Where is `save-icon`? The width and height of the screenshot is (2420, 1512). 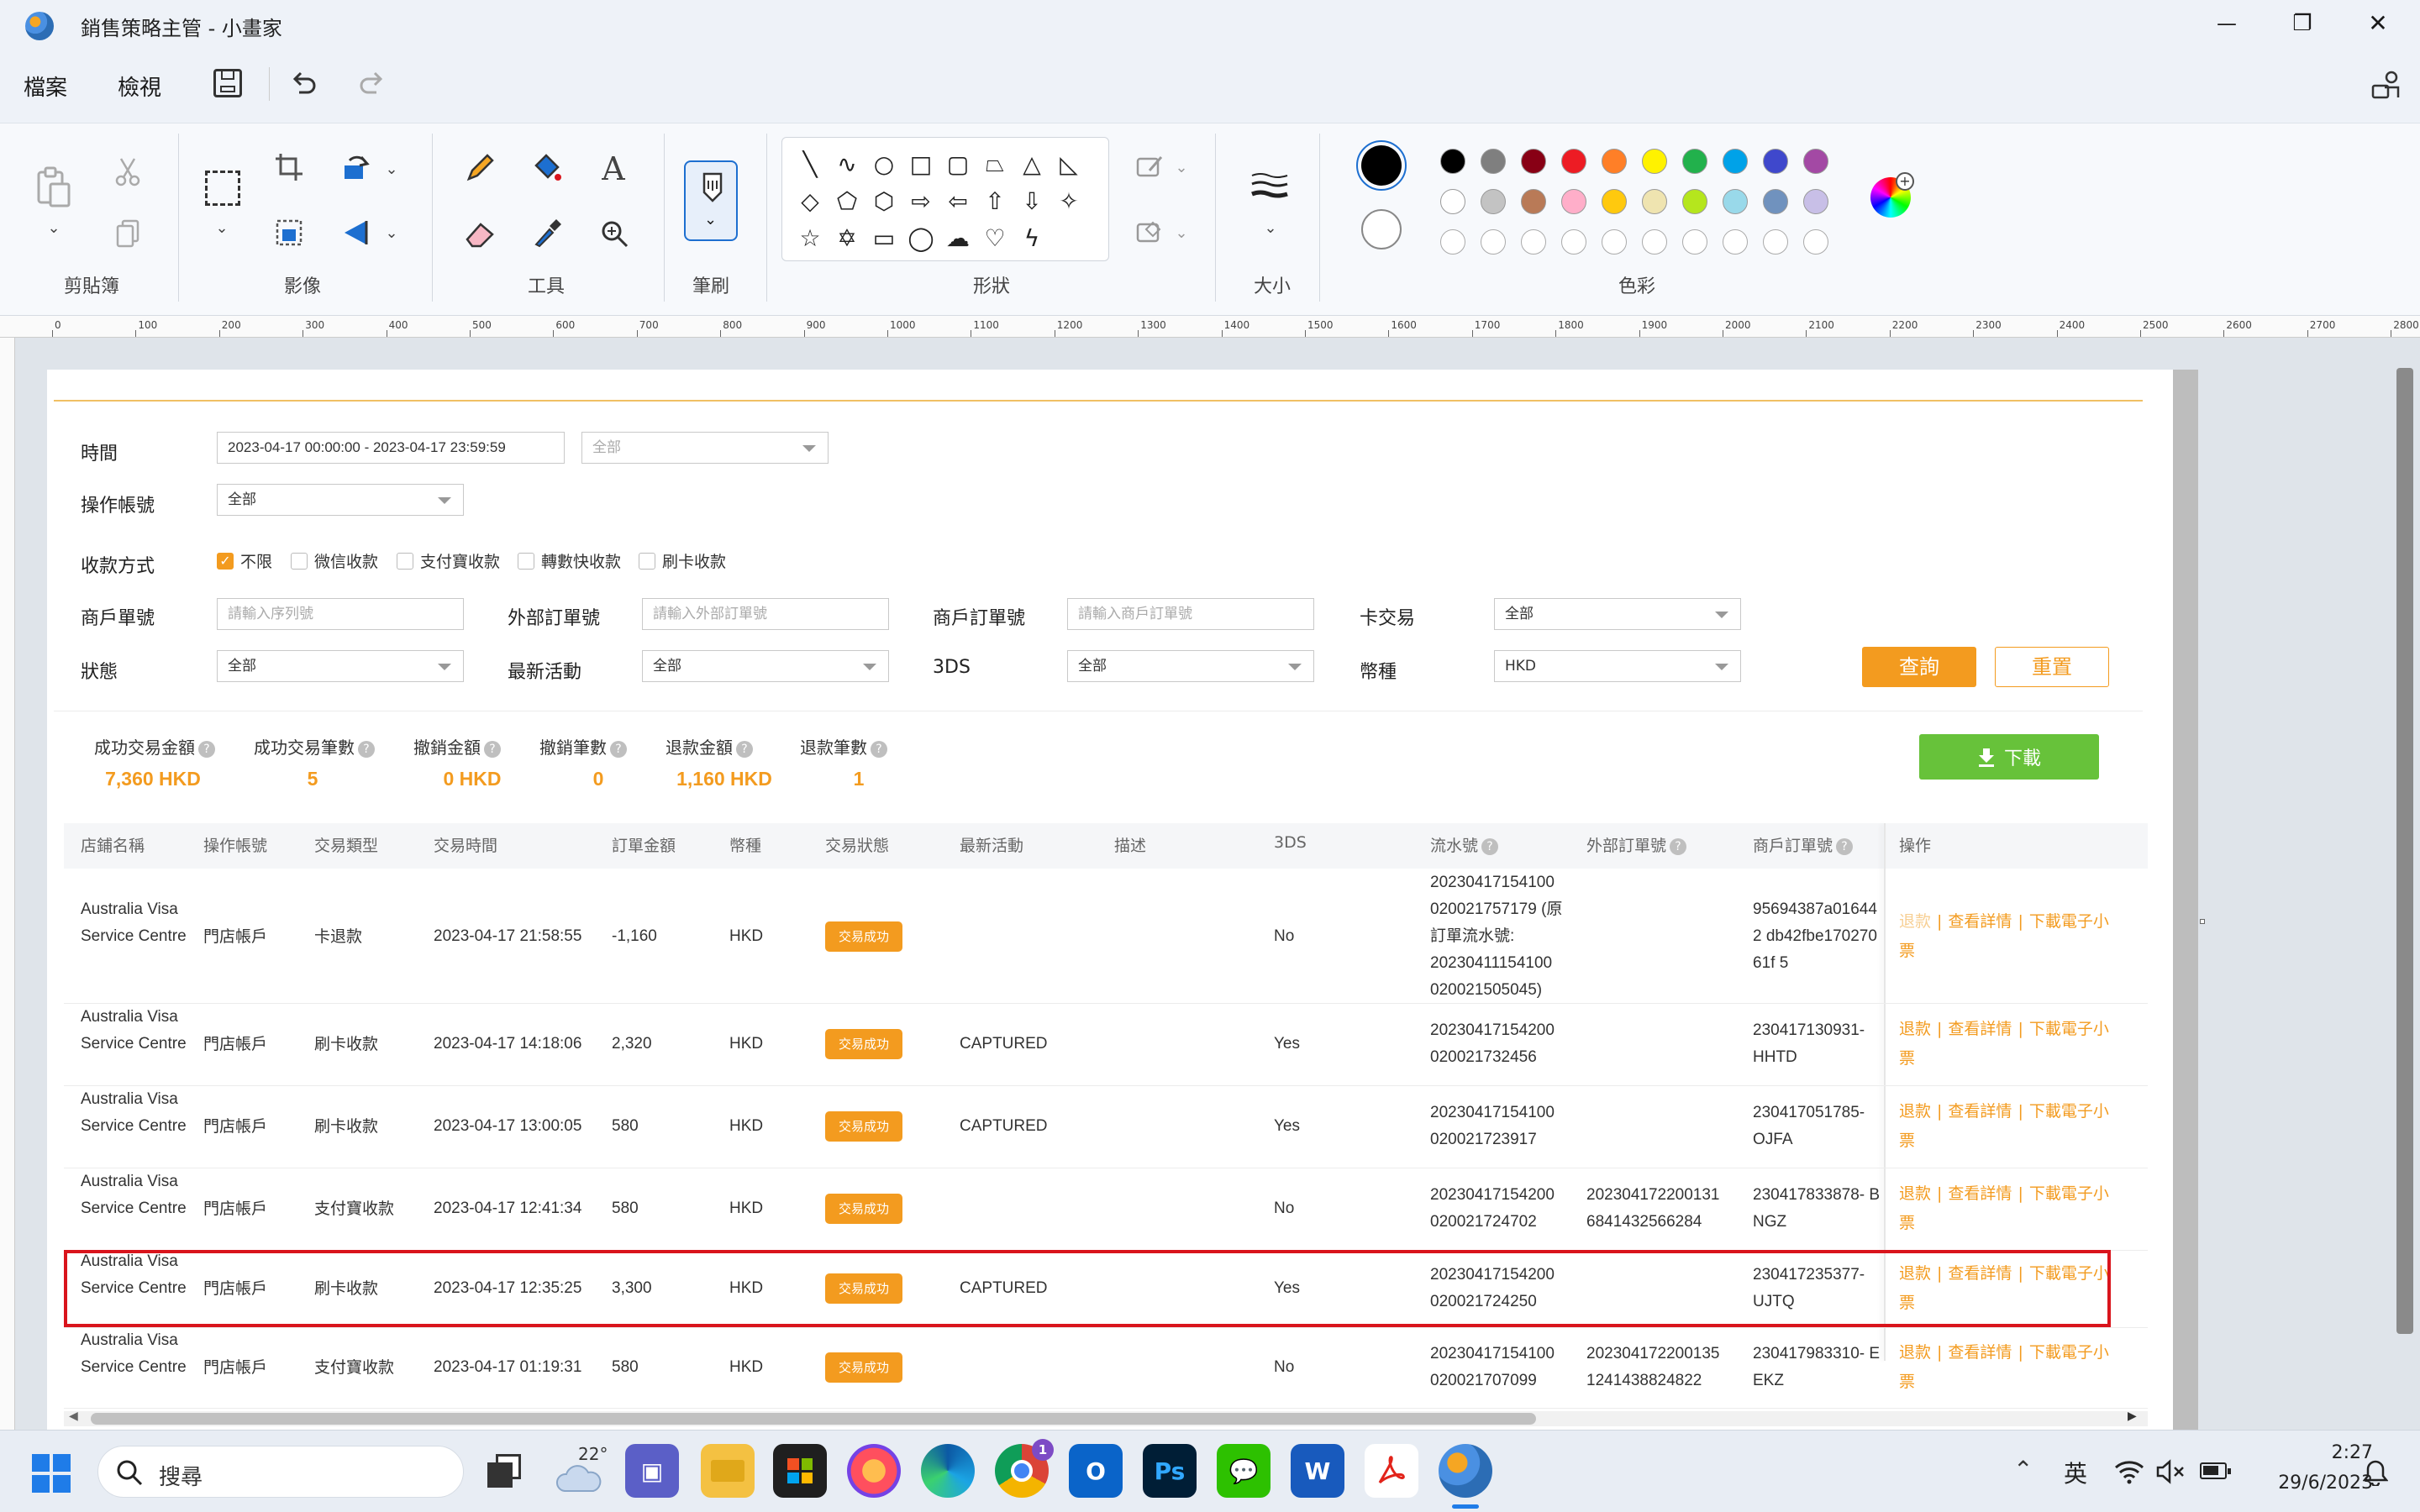
save-icon is located at coordinates (227, 83).